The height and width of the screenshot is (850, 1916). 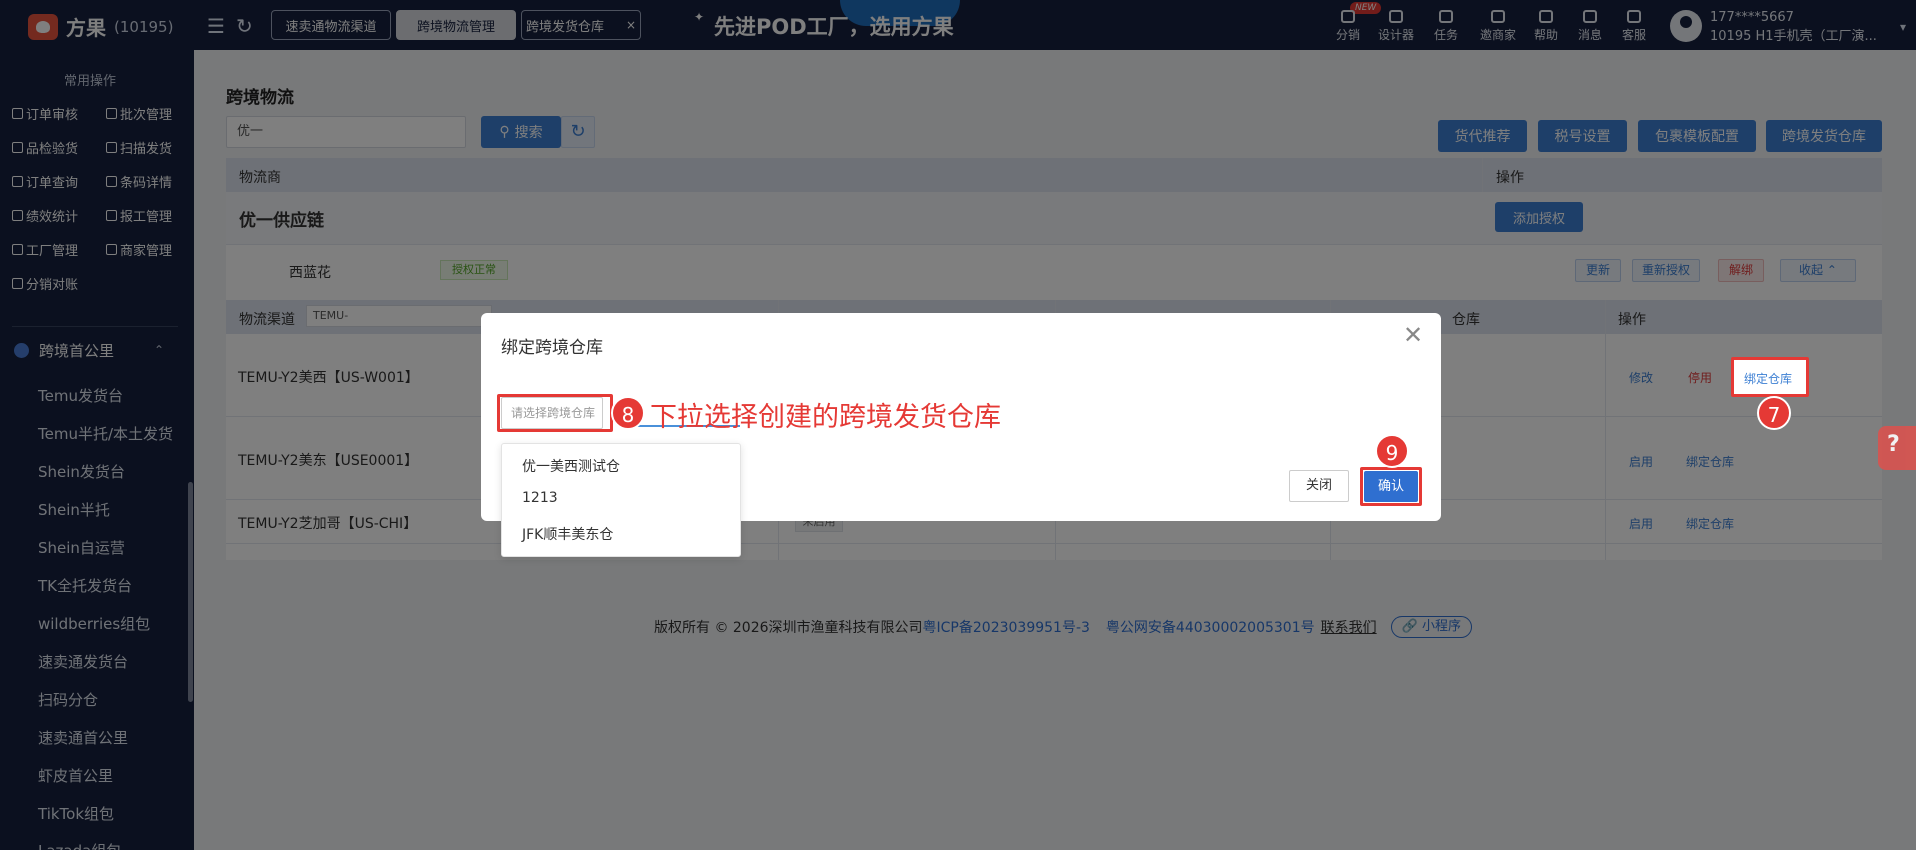 What do you see at coordinates (1392, 451) in the screenshot?
I see `step-9-marker: 9` at bounding box center [1392, 451].